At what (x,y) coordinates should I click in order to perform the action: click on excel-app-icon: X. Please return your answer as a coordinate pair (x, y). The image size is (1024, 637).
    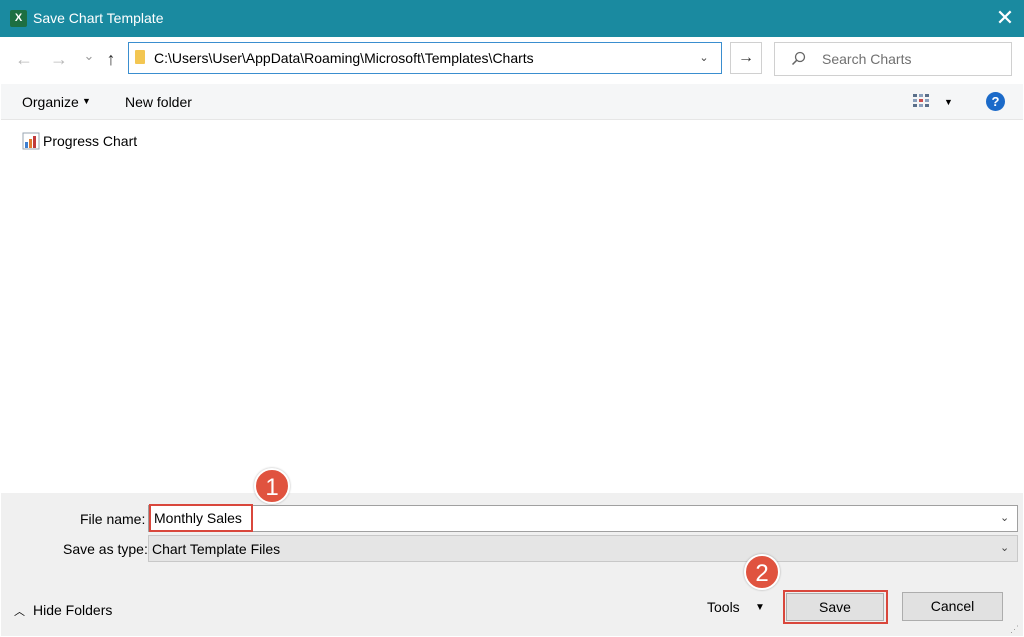
    Looking at the image, I should click on (18, 18).